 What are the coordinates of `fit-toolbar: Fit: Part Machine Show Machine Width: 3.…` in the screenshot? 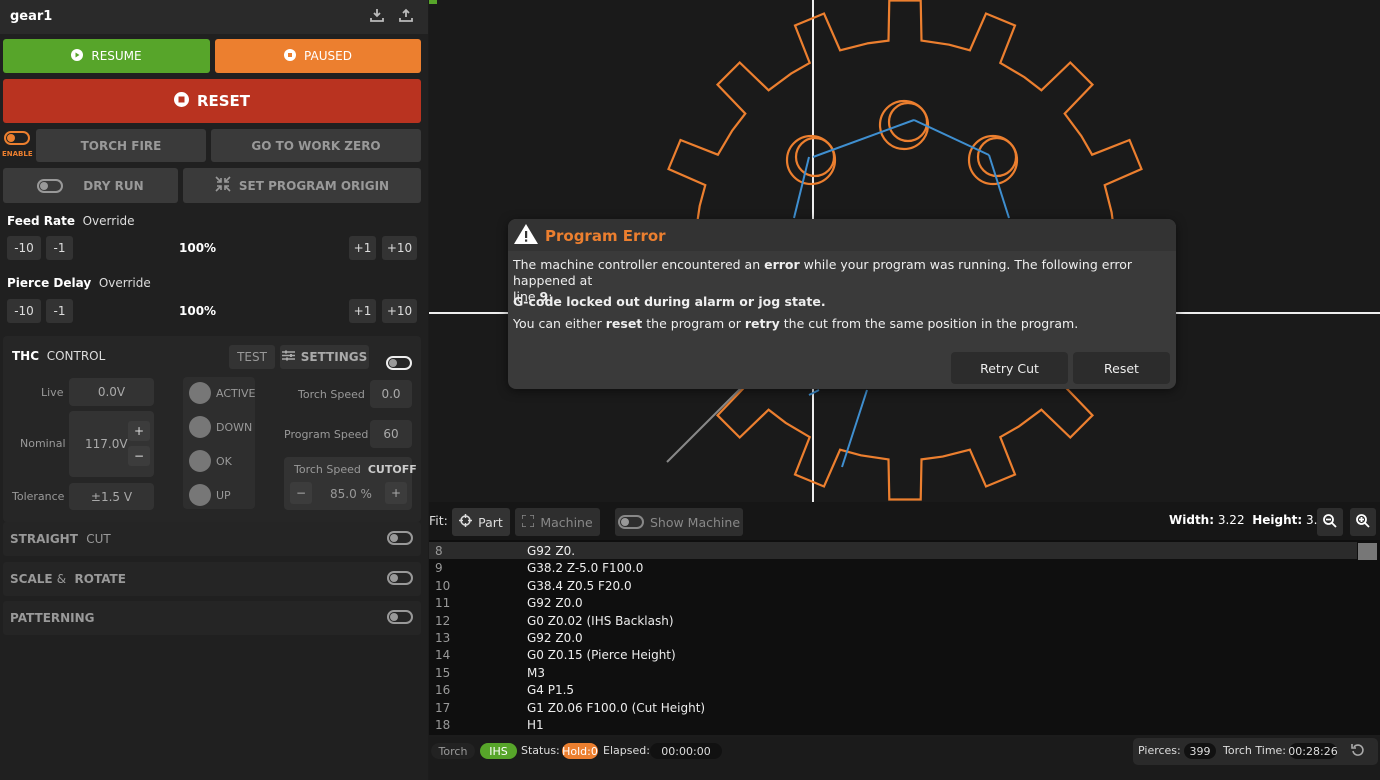 It's located at (904, 521).